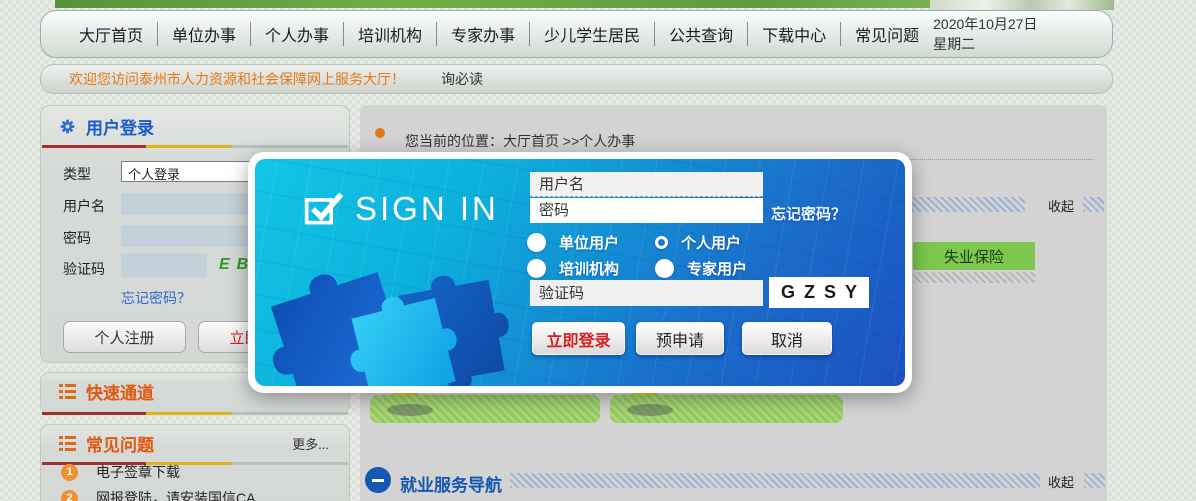  What do you see at coordinates (646, 210) in the screenshot?
I see `modal-password-field` at bounding box center [646, 210].